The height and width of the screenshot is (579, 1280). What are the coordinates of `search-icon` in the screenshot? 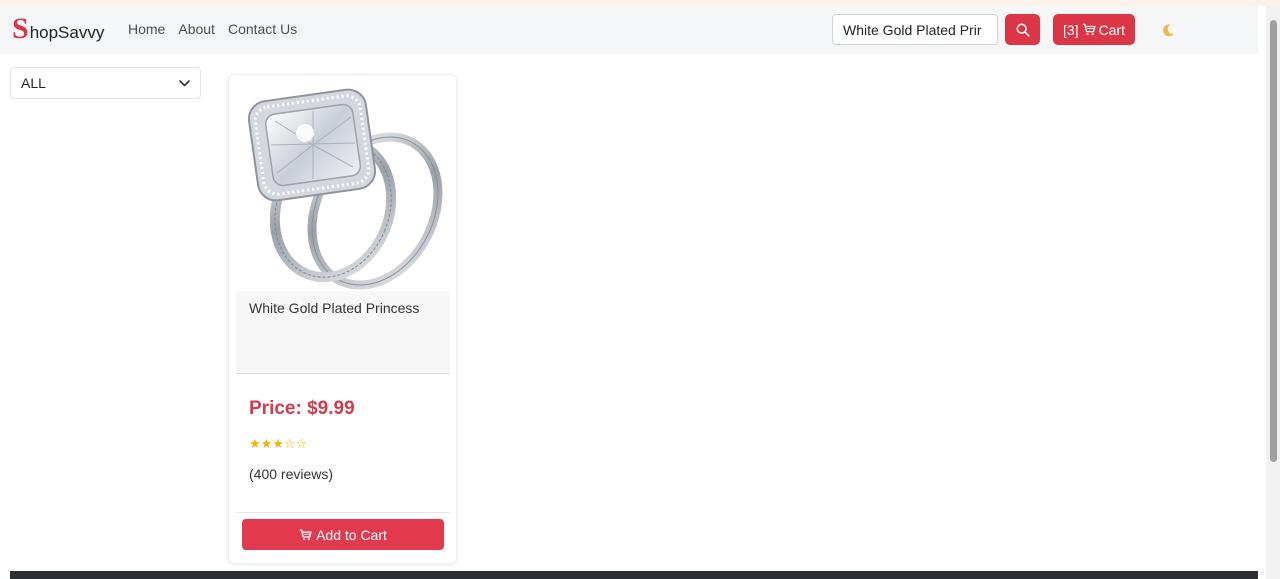 It's located at (1022, 29).